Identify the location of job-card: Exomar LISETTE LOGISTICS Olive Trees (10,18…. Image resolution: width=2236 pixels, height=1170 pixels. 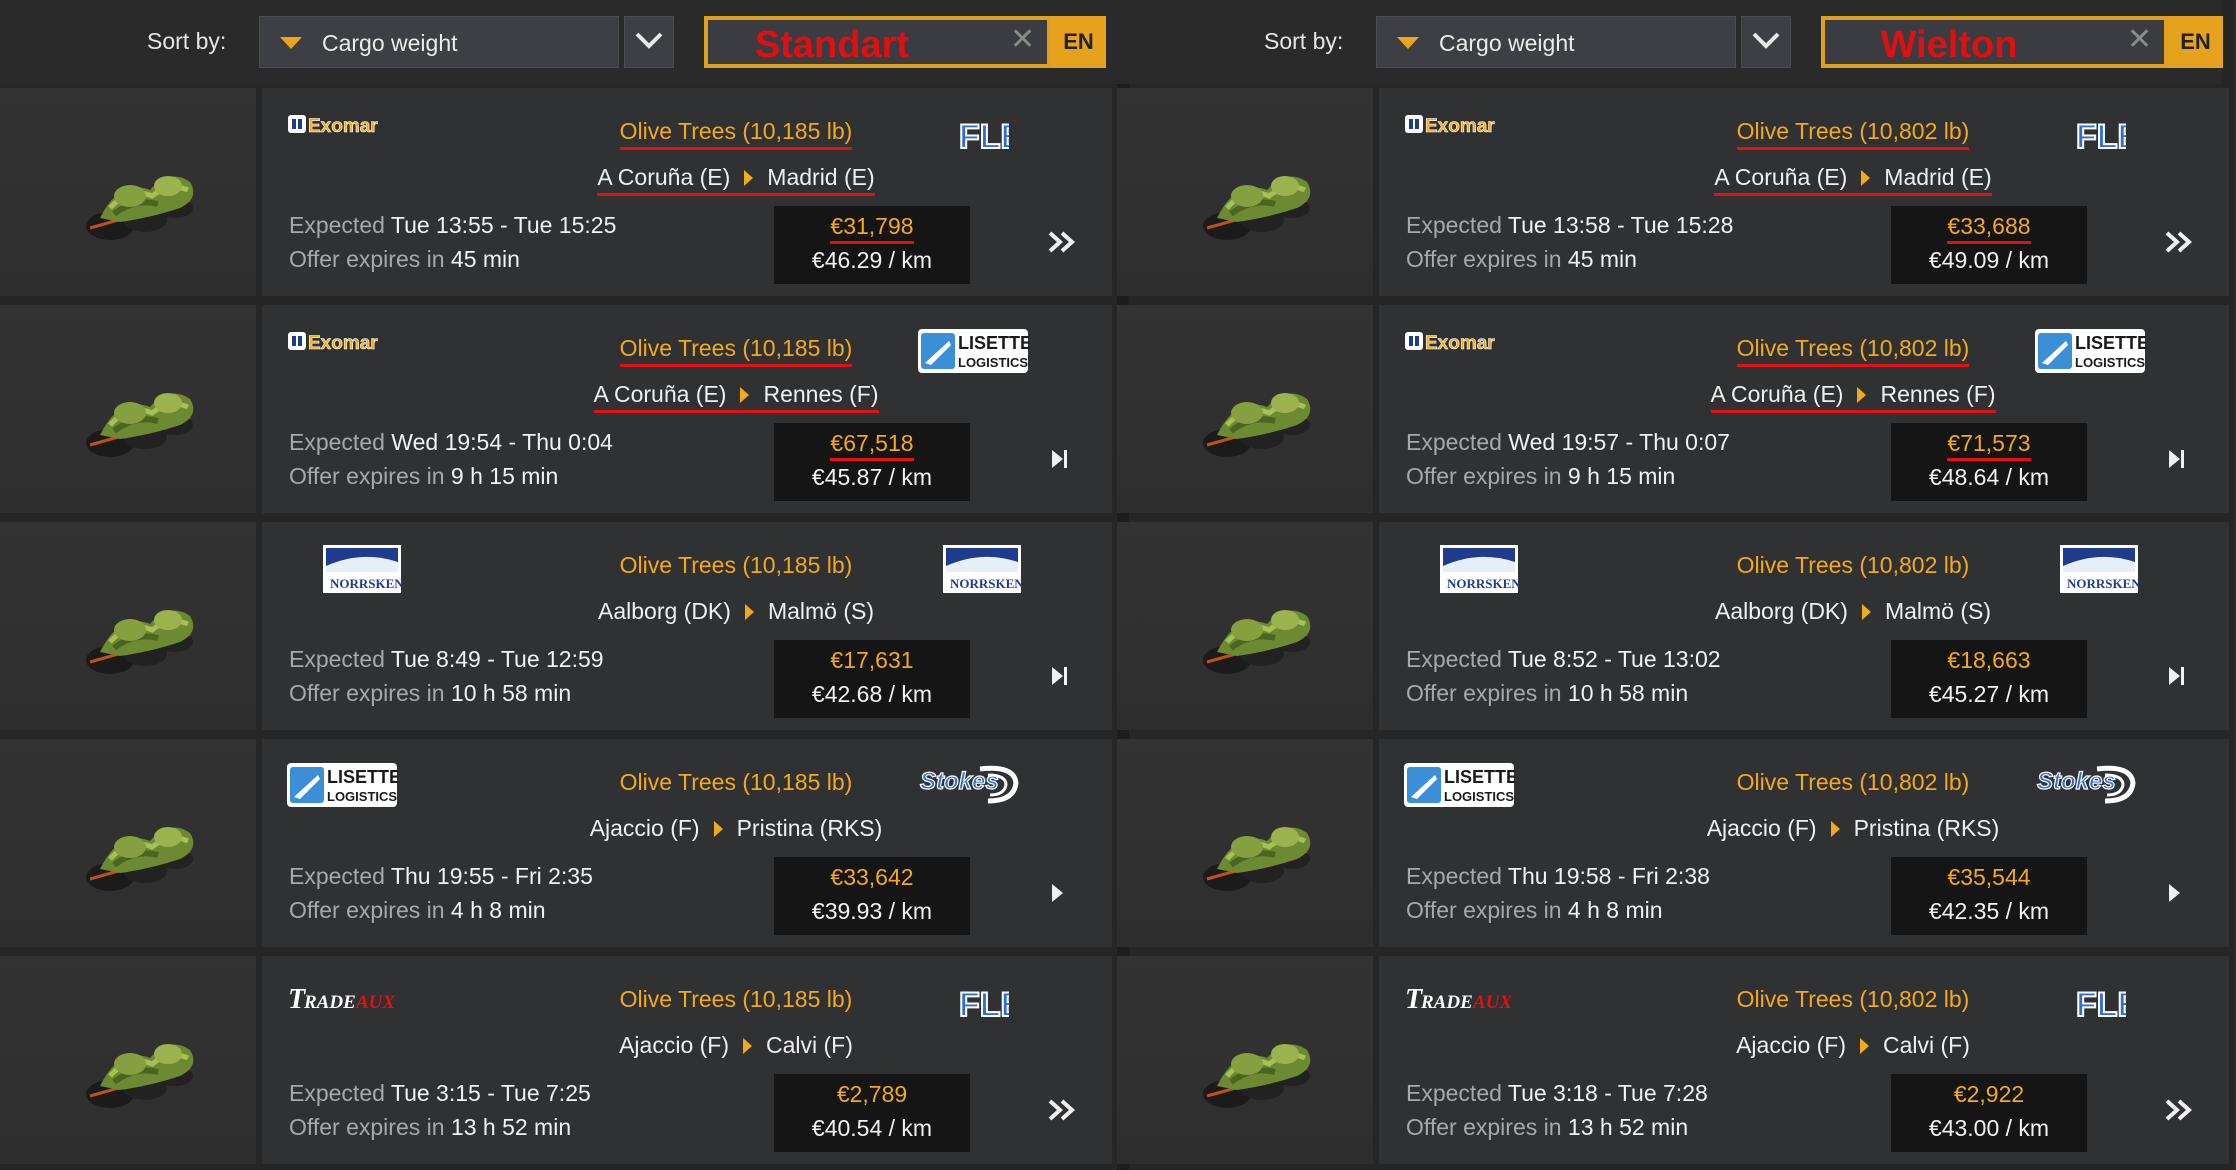
(687, 409).